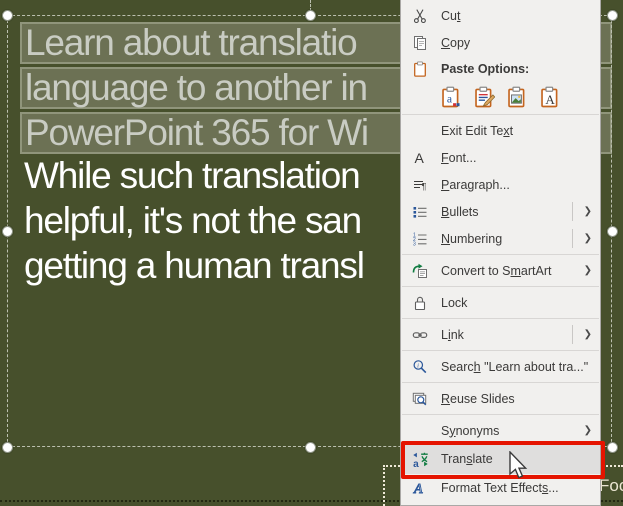 This screenshot has width=623, height=506. Describe the element at coordinates (420, 271) in the screenshot. I see `smartart-icon` at that location.